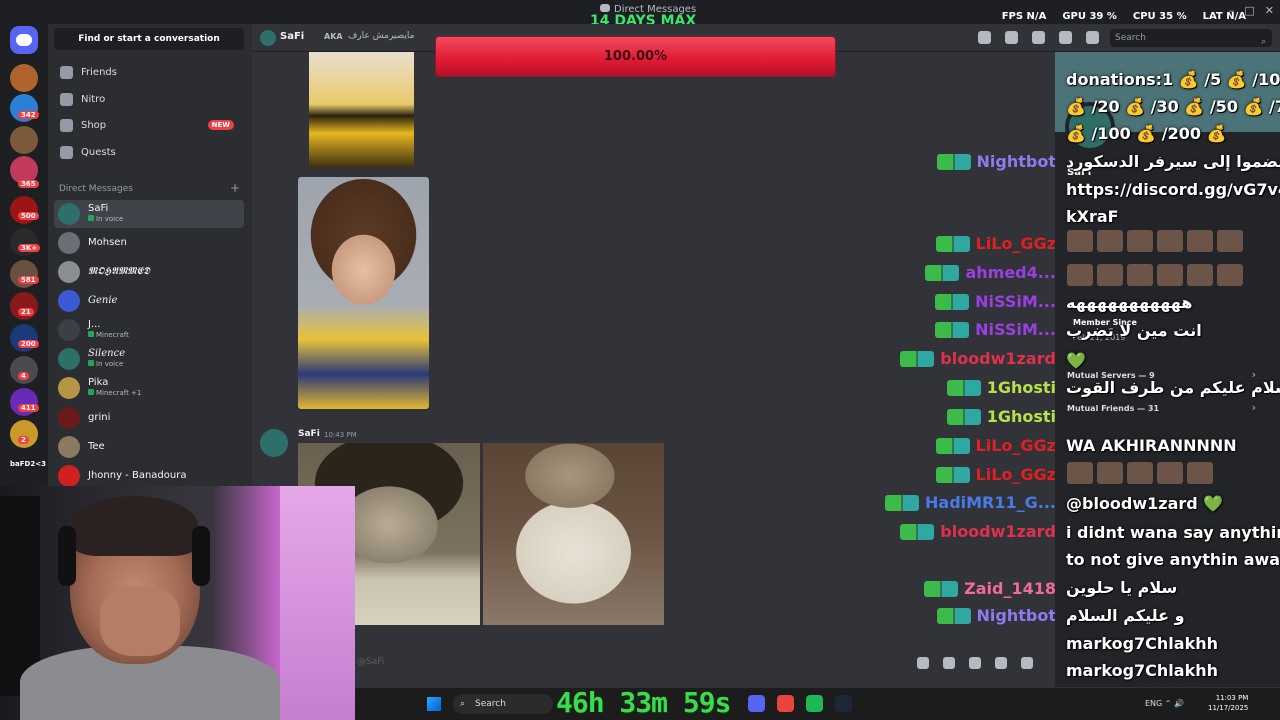 The width and height of the screenshot is (1280, 720). What do you see at coordinates (149, 418) in the screenshot?
I see `dm-item-grini: grini` at bounding box center [149, 418].